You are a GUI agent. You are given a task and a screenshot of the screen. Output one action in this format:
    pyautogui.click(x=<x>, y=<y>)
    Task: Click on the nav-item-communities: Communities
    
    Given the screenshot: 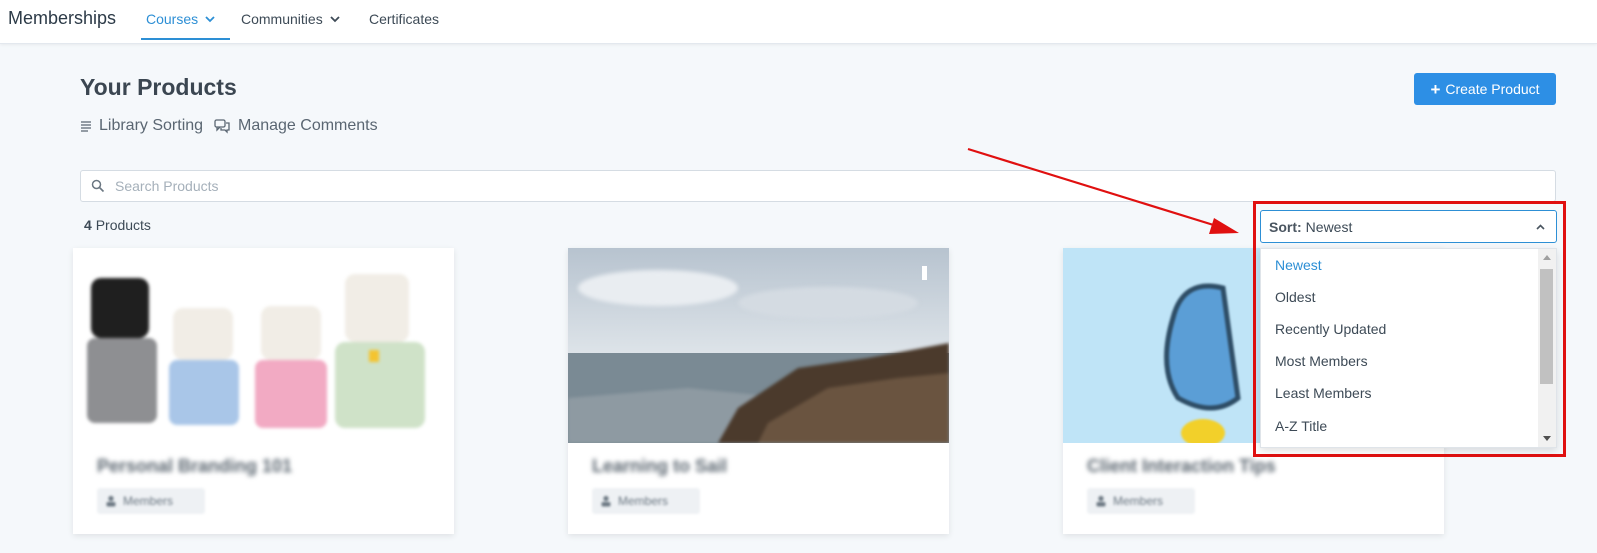 What is the action you would take?
    pyautogui.click(x=291, y=19)
    